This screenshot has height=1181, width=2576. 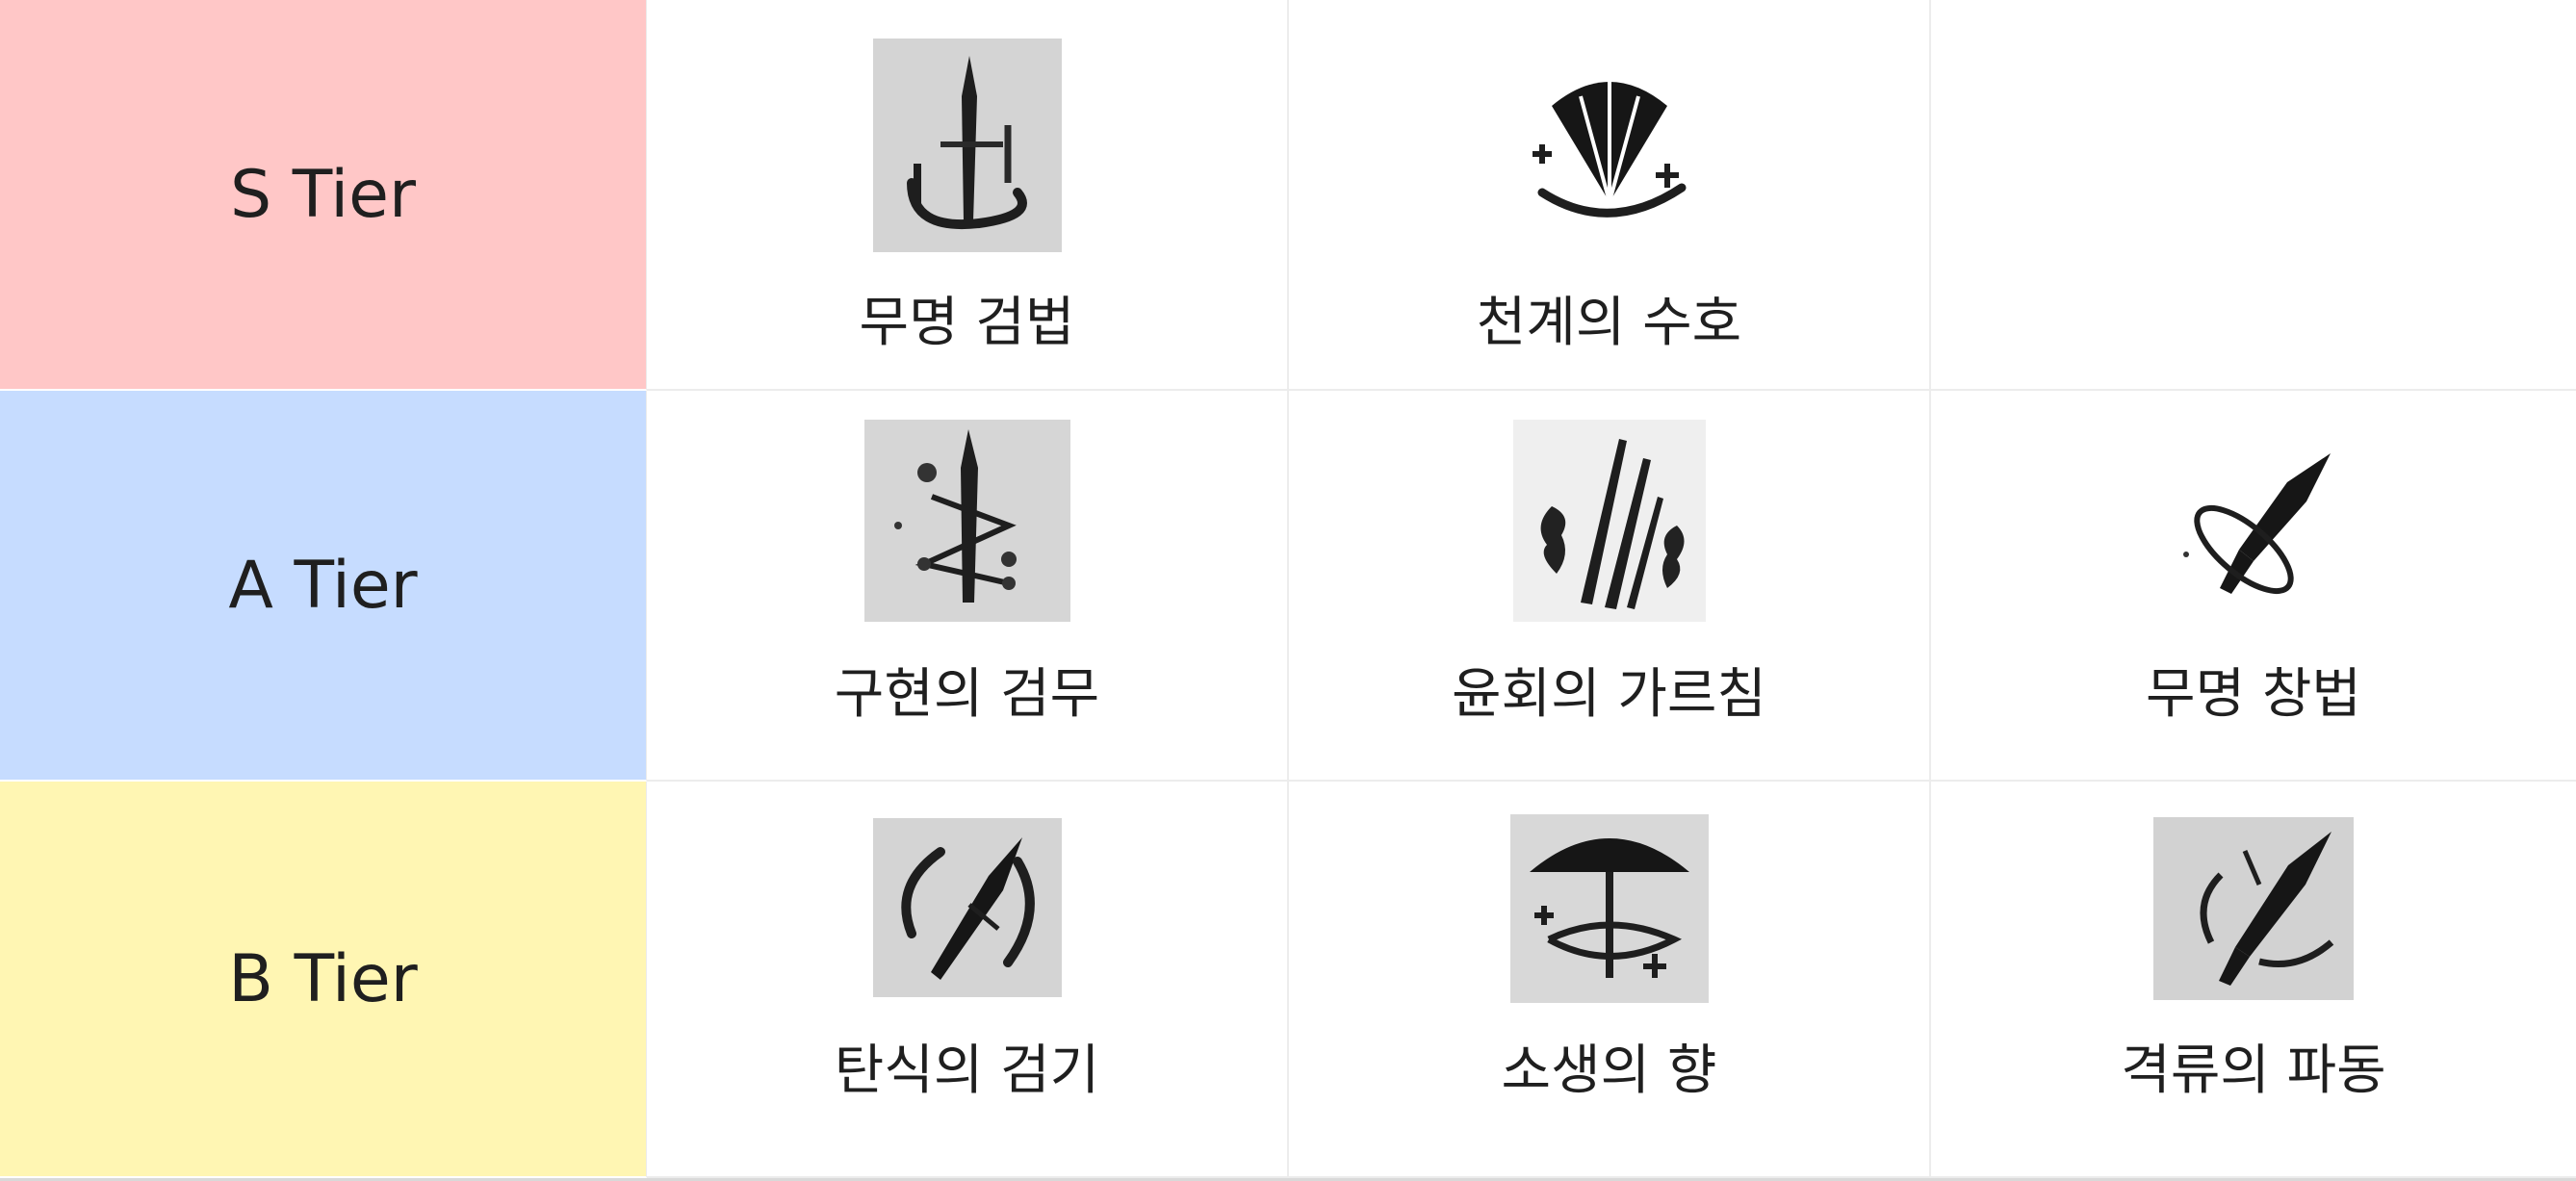 I want to click on empty-cell, so click(x=2253, y=196).